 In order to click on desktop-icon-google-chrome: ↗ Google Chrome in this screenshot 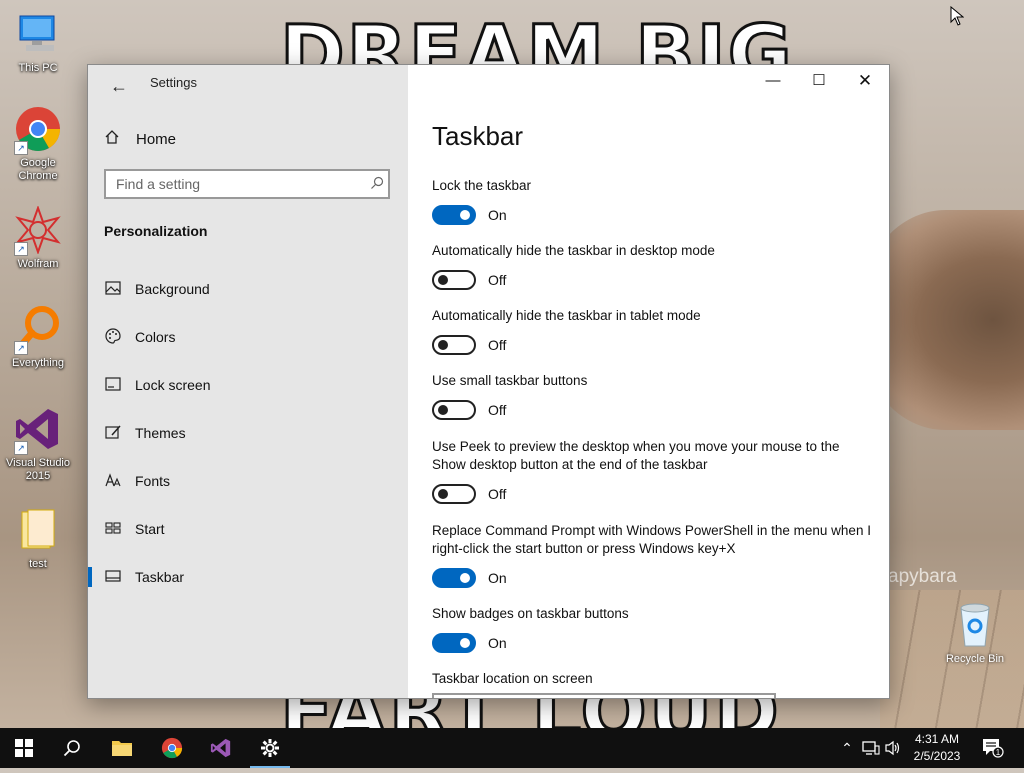, I will do `click(38, 144)`.